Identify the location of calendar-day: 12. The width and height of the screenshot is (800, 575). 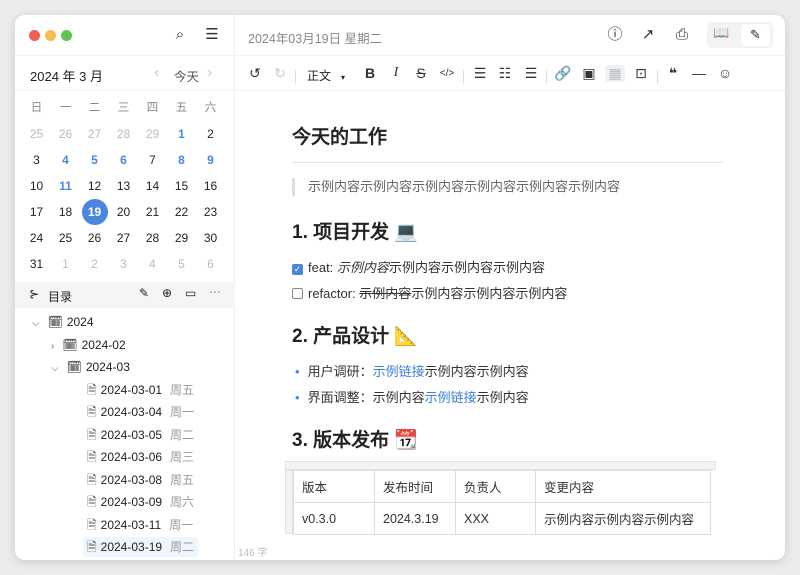
(94, 186).